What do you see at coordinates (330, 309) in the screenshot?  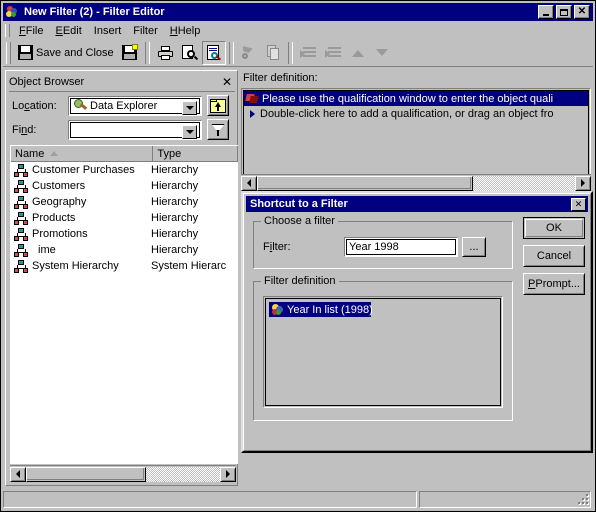 I see `list-item-label: Year In list (1998)` at bounding box center [330, 309].